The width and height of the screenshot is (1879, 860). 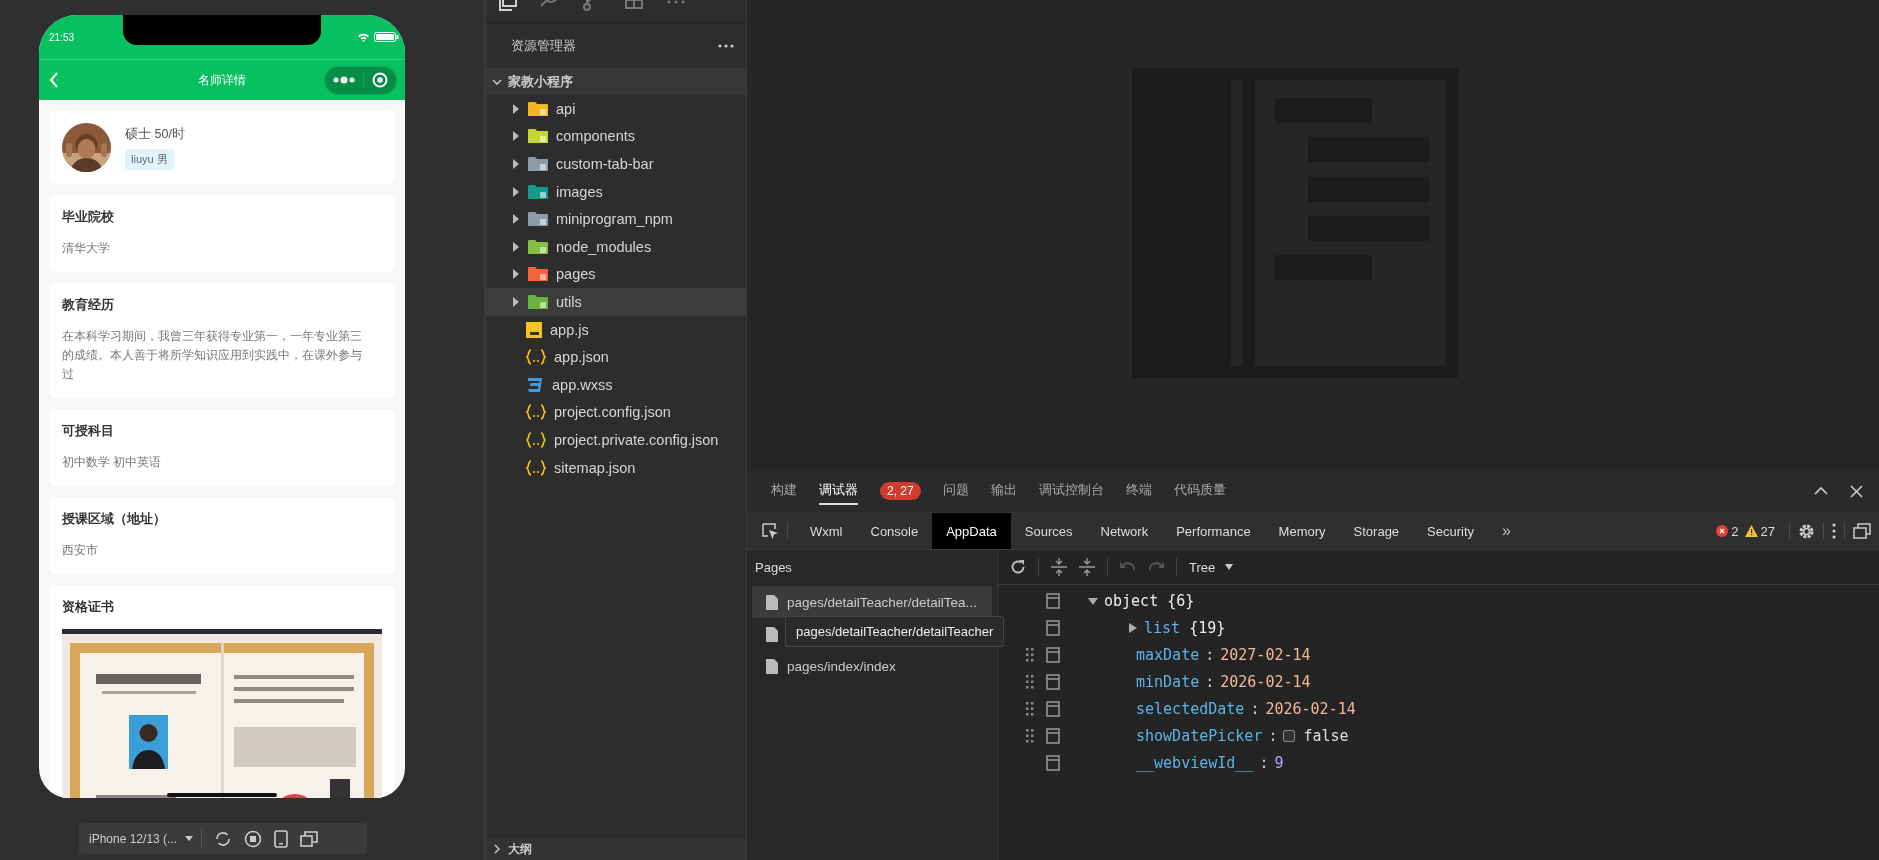 I want to click on tree-key: selectedDate, so click(x=1190, y=708).